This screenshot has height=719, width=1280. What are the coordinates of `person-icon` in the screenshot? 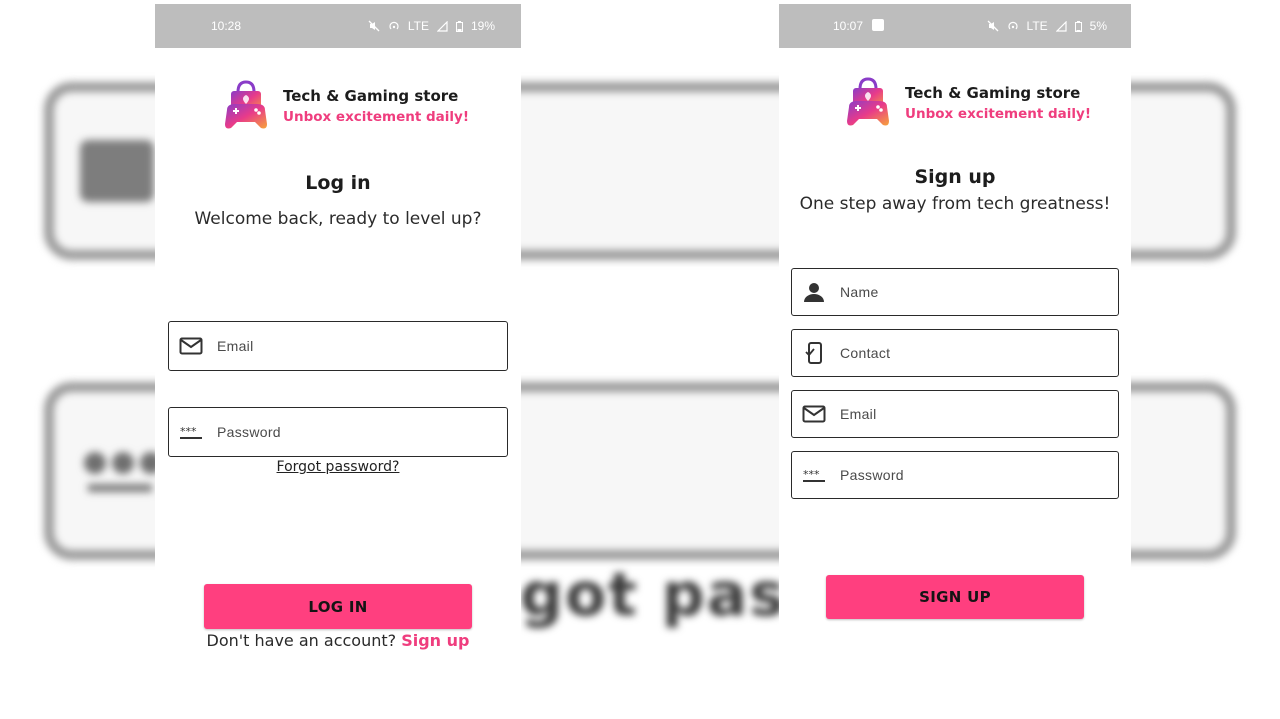 It's located at (814, 292).